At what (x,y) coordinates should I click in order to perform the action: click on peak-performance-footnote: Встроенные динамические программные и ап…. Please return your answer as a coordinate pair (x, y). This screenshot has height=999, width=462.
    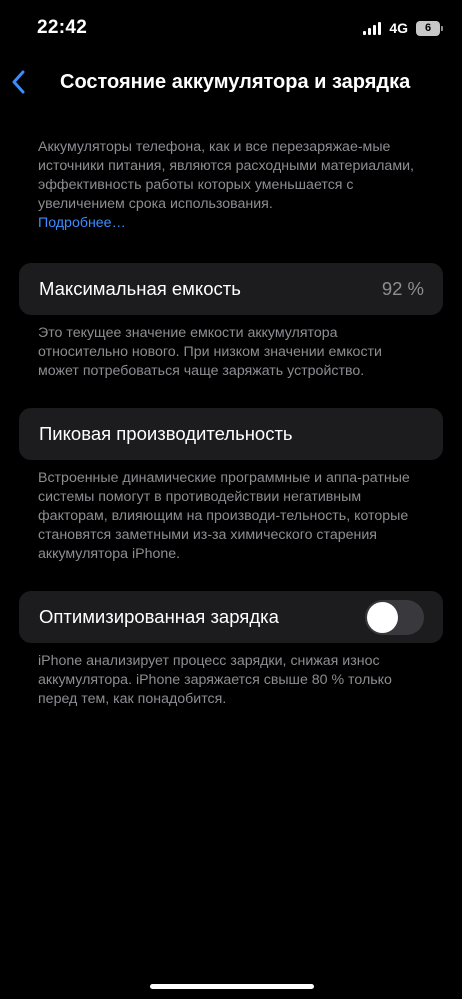
    Looking at the image, I should click on (224, 516).